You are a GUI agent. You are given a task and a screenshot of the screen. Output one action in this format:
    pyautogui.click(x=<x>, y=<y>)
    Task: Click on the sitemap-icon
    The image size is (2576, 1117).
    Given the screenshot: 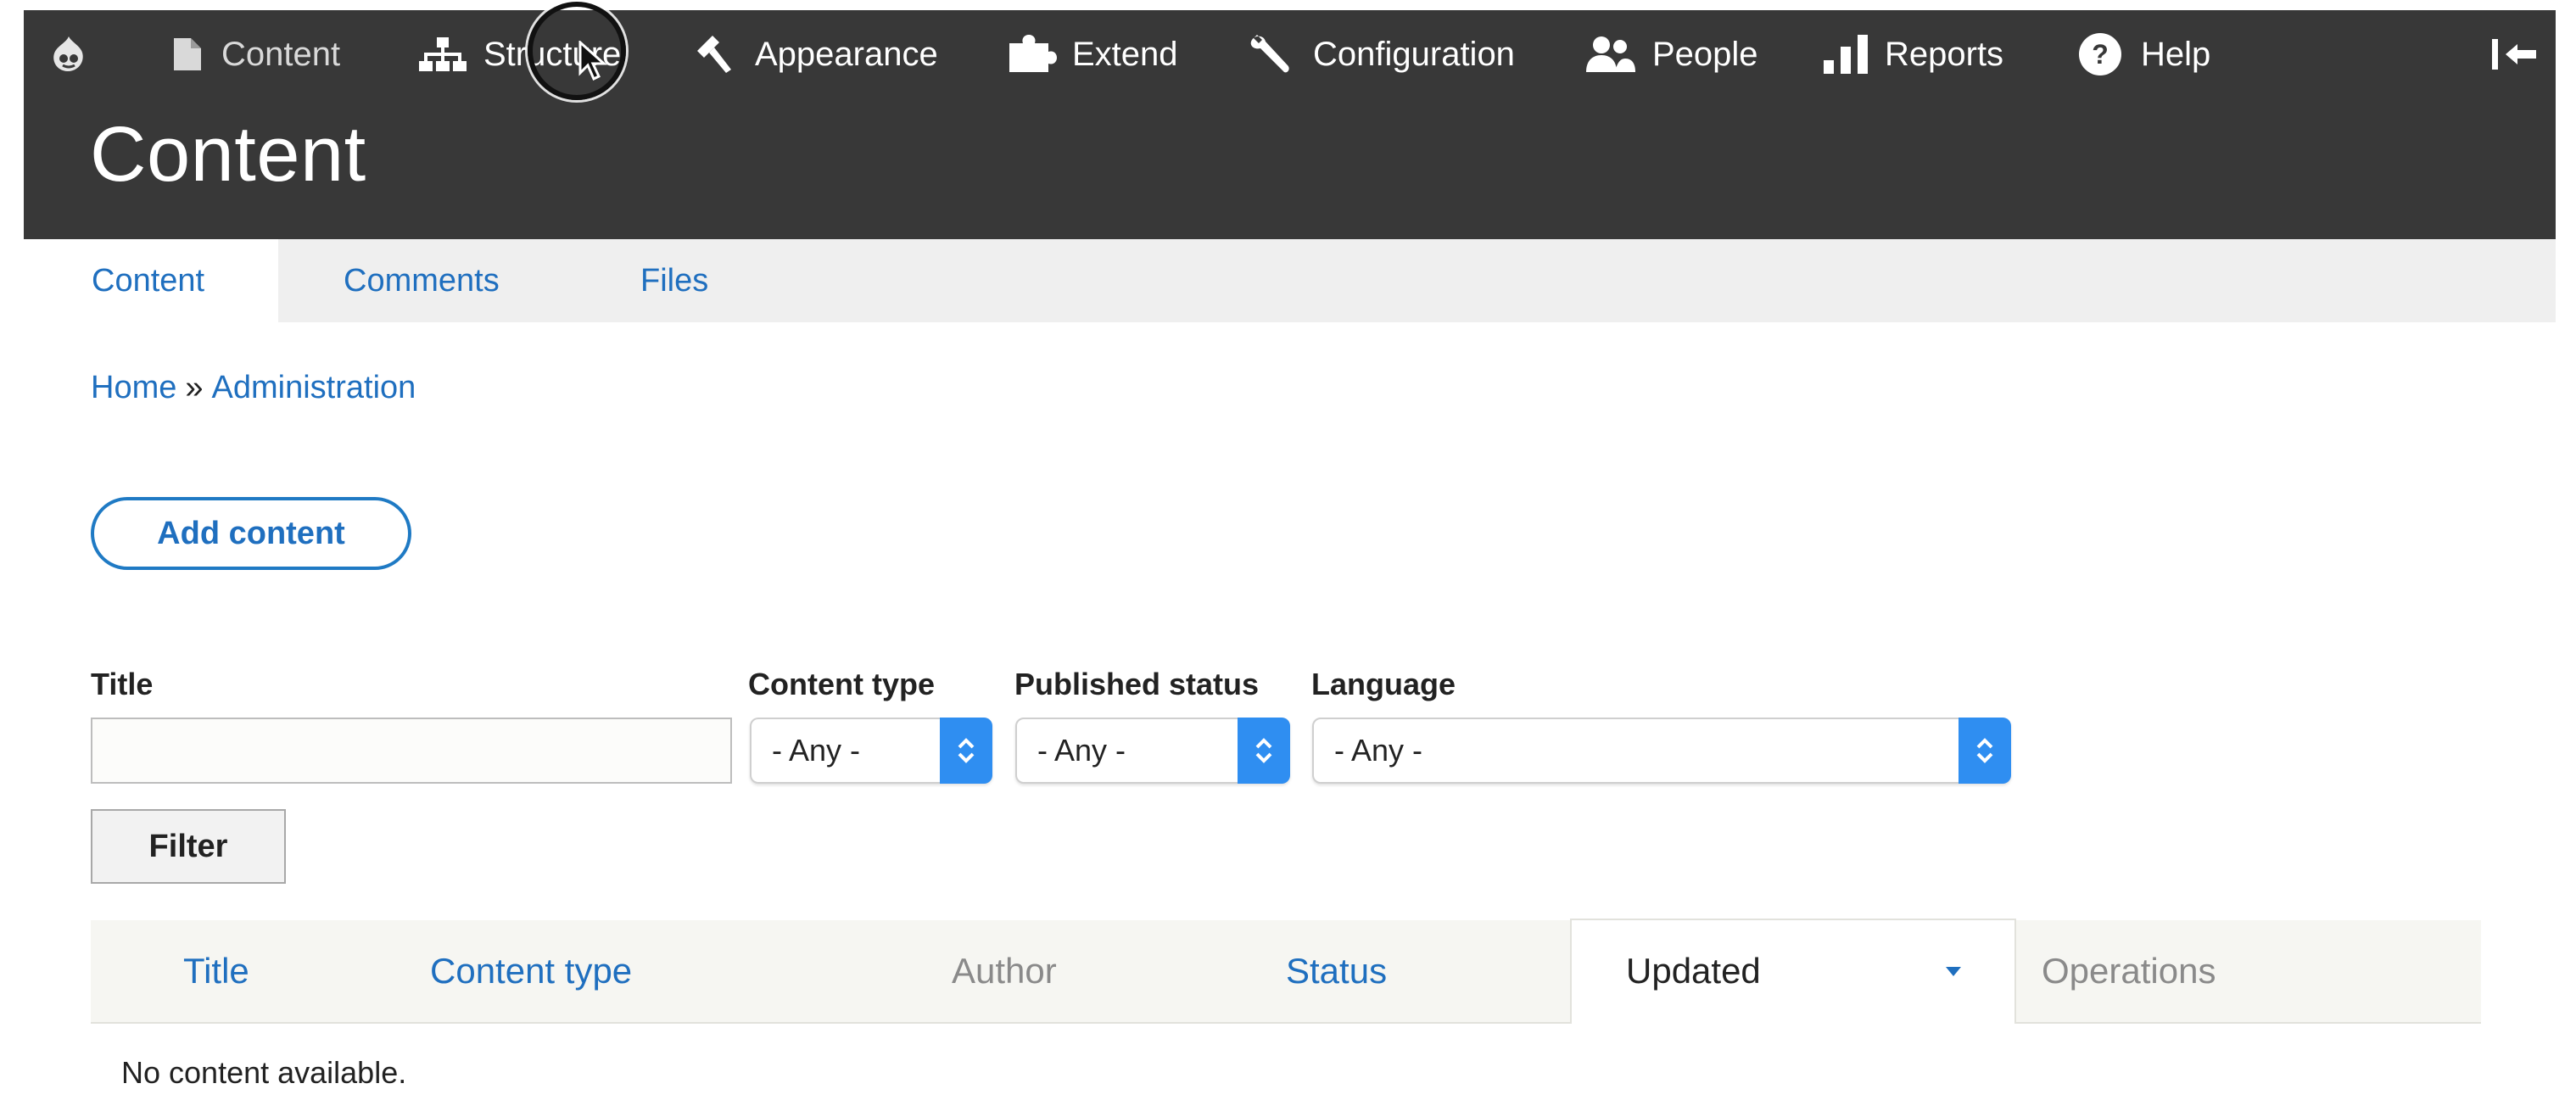 What is the action you would take?
    pyautogui.click(x=442, y=54)
    